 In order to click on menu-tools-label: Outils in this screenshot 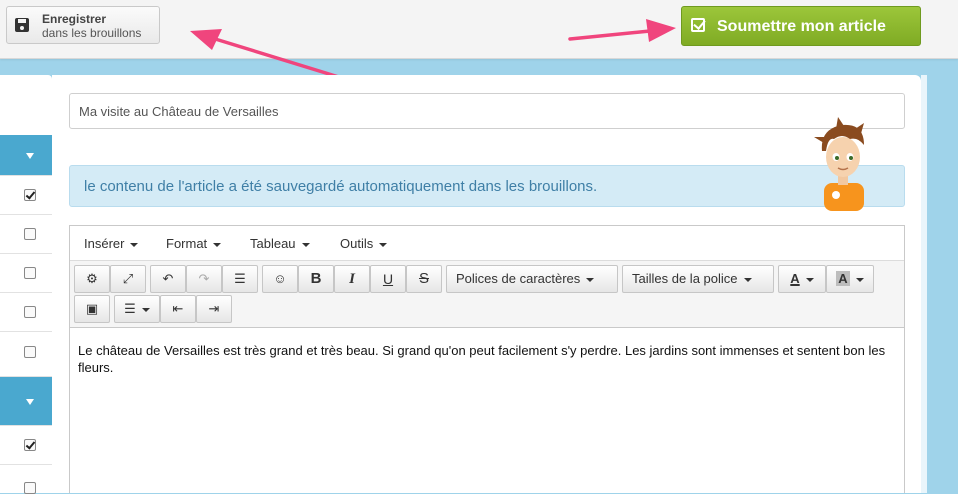, I will do `click(357, 243)`.